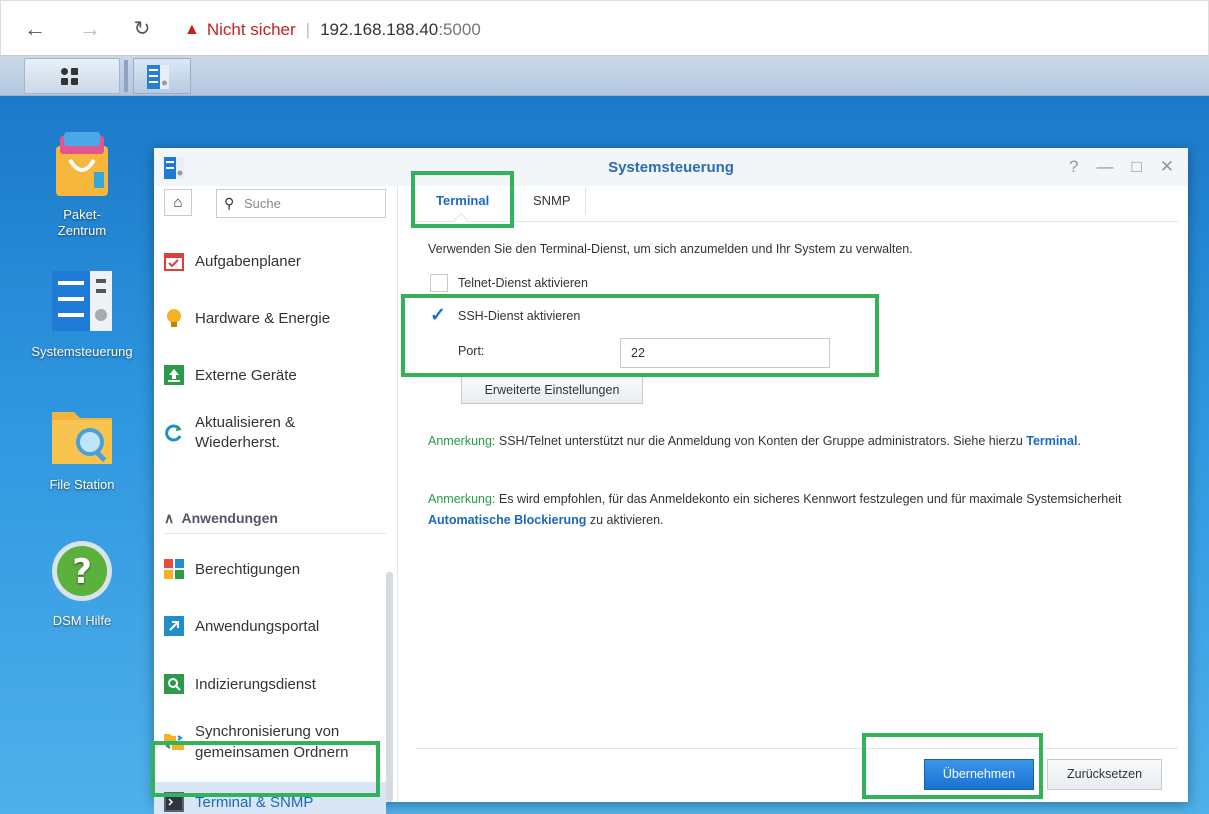  What do you see at coordinates (82, 164) in the screenshot?
I see `package-center-icon` at bounding box center [82, 164].